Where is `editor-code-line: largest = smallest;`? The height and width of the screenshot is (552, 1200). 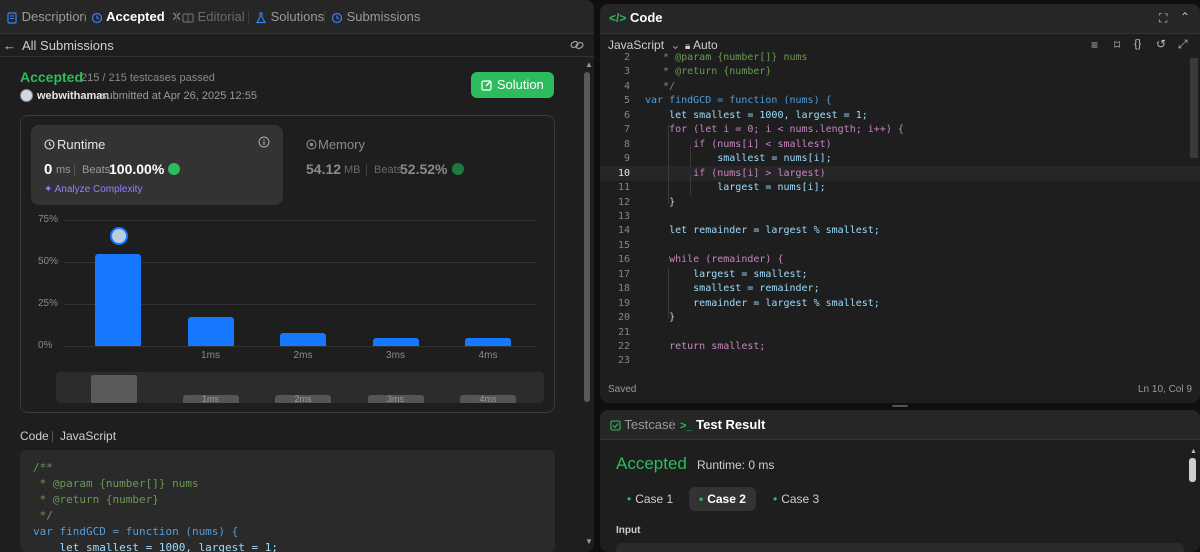
editor-code-line: largest = smallest; is located at coordinates (726, 274).